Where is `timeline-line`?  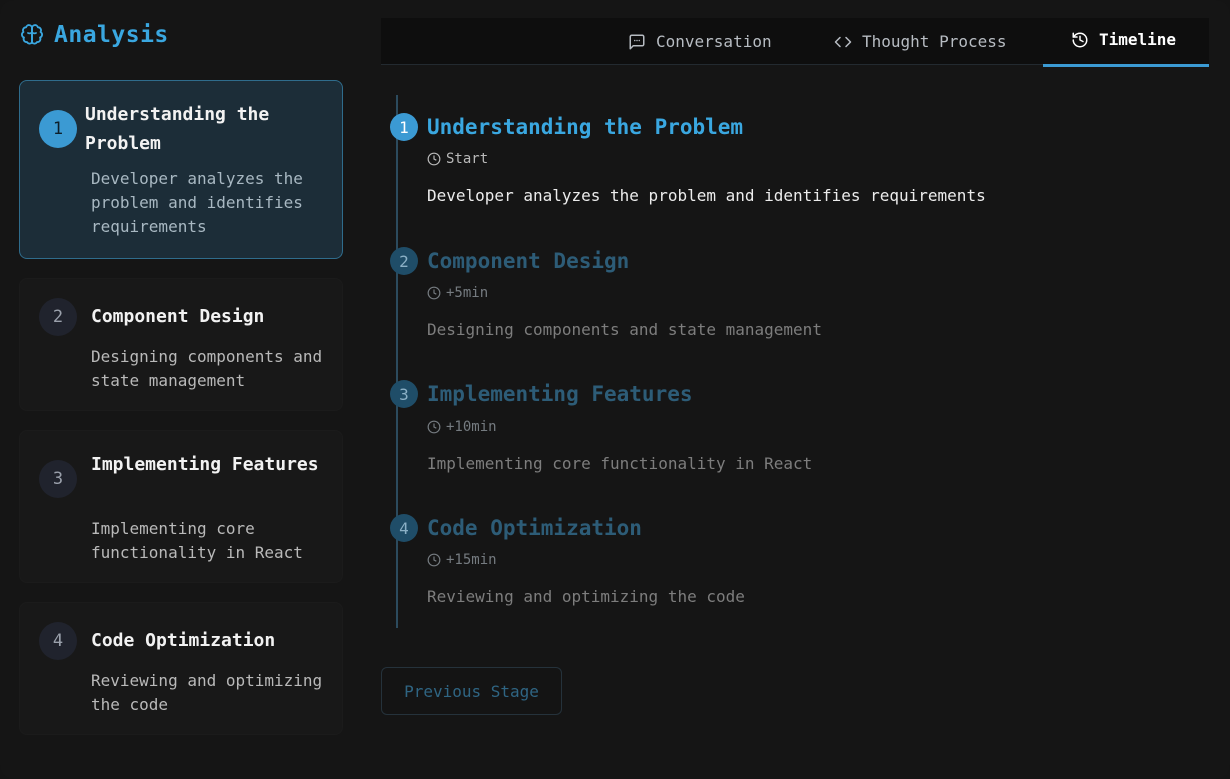
timeline-line is located at coordinates (397, 361).